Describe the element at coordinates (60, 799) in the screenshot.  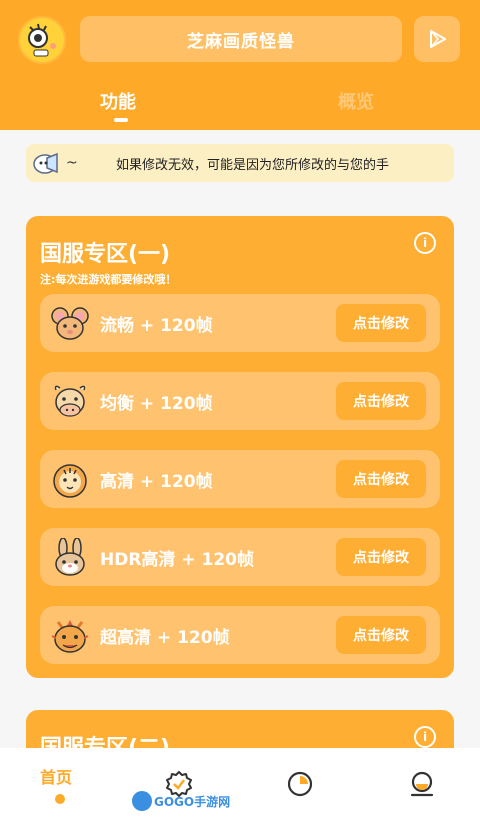
I see `nav-active-dot` at that location.